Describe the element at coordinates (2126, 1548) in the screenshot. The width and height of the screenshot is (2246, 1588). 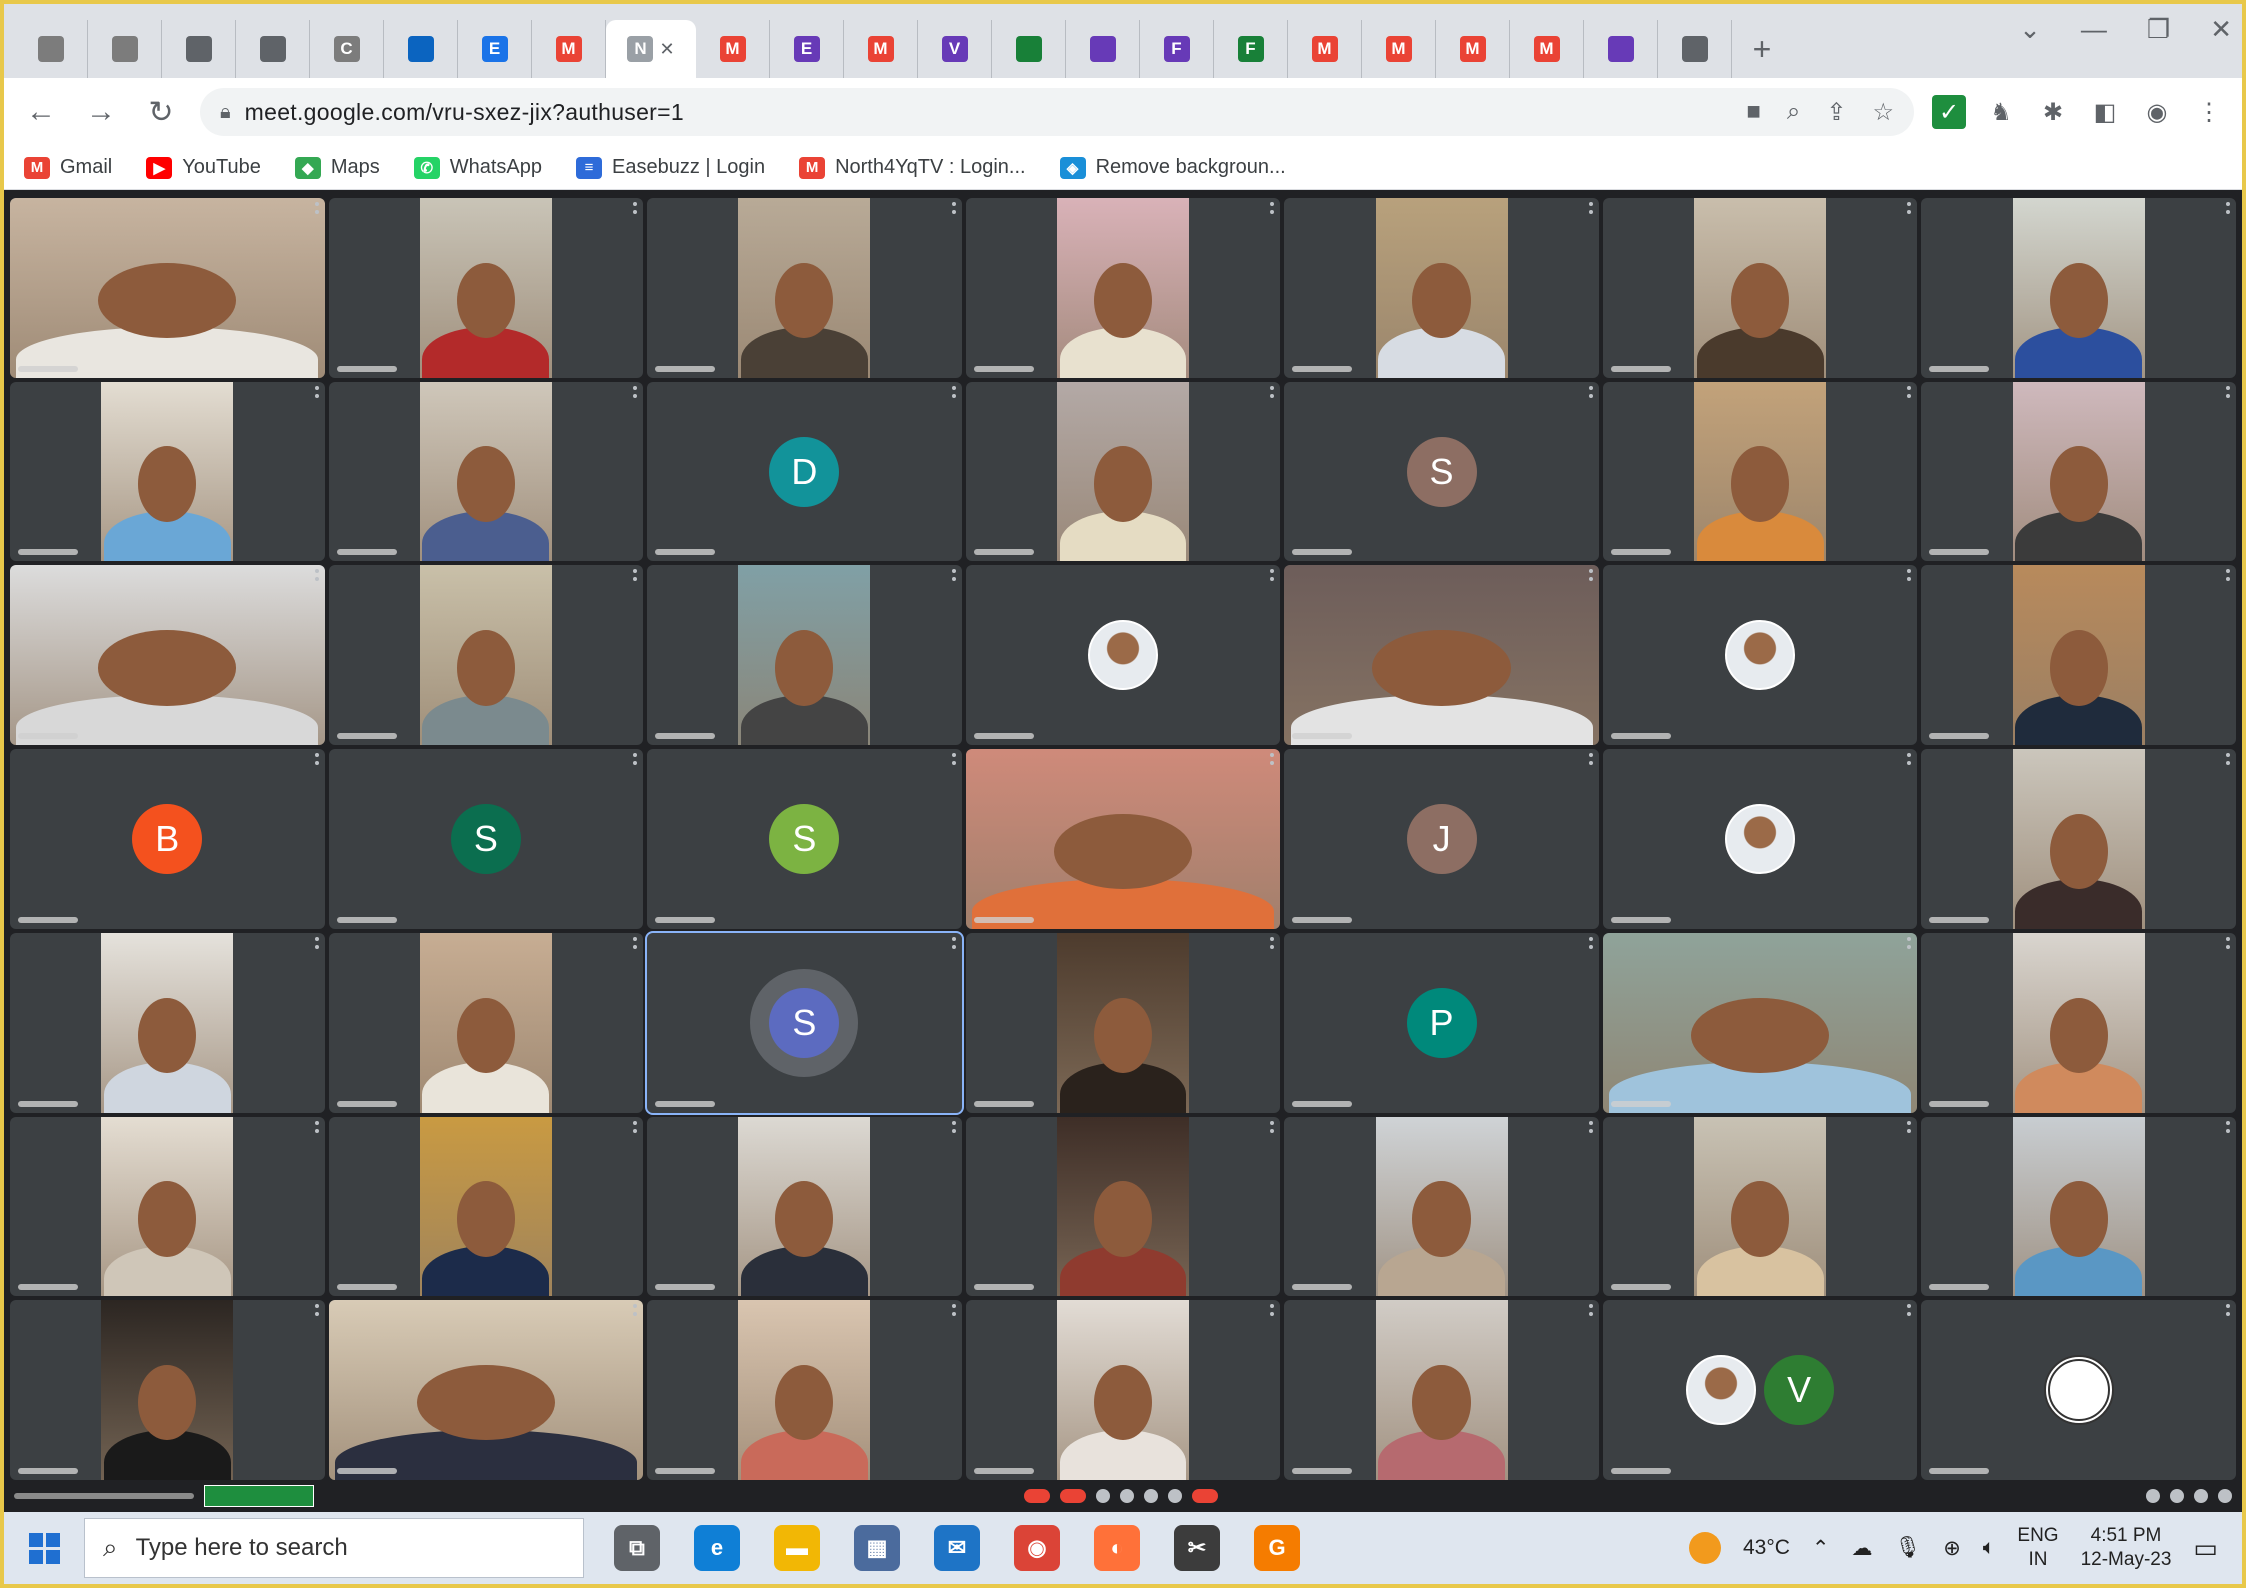
I see `clock: 4:51 PM 12-May-23` at that location.